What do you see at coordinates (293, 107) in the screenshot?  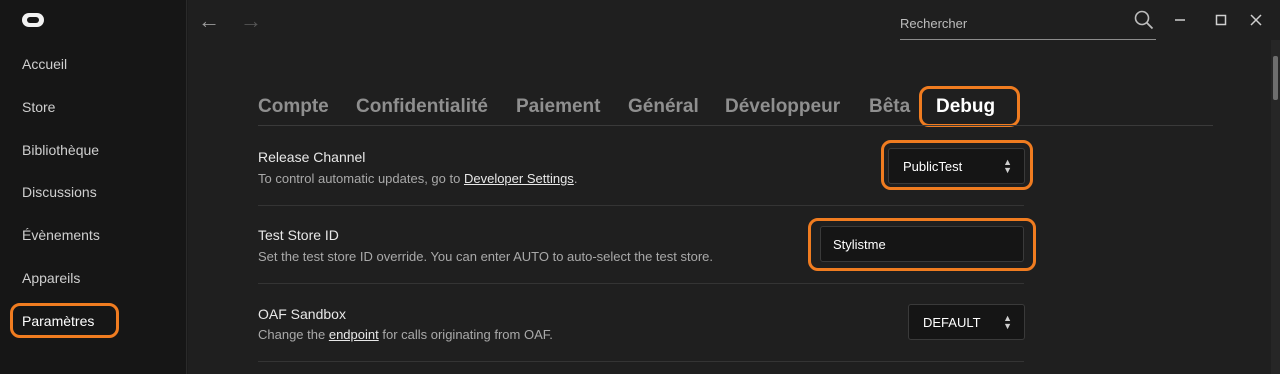 I see `tab-compte: Compte` at bounding box center [293, 107].